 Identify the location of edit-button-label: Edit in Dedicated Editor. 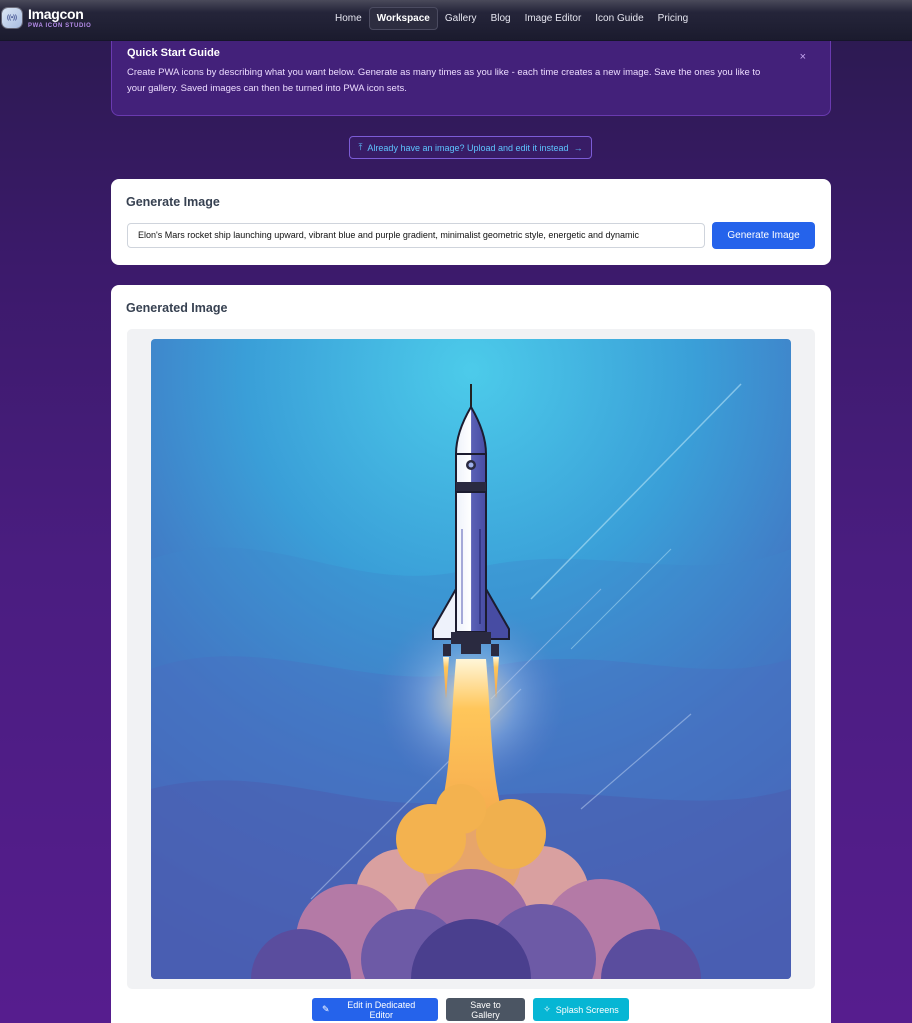
(381, 1009).